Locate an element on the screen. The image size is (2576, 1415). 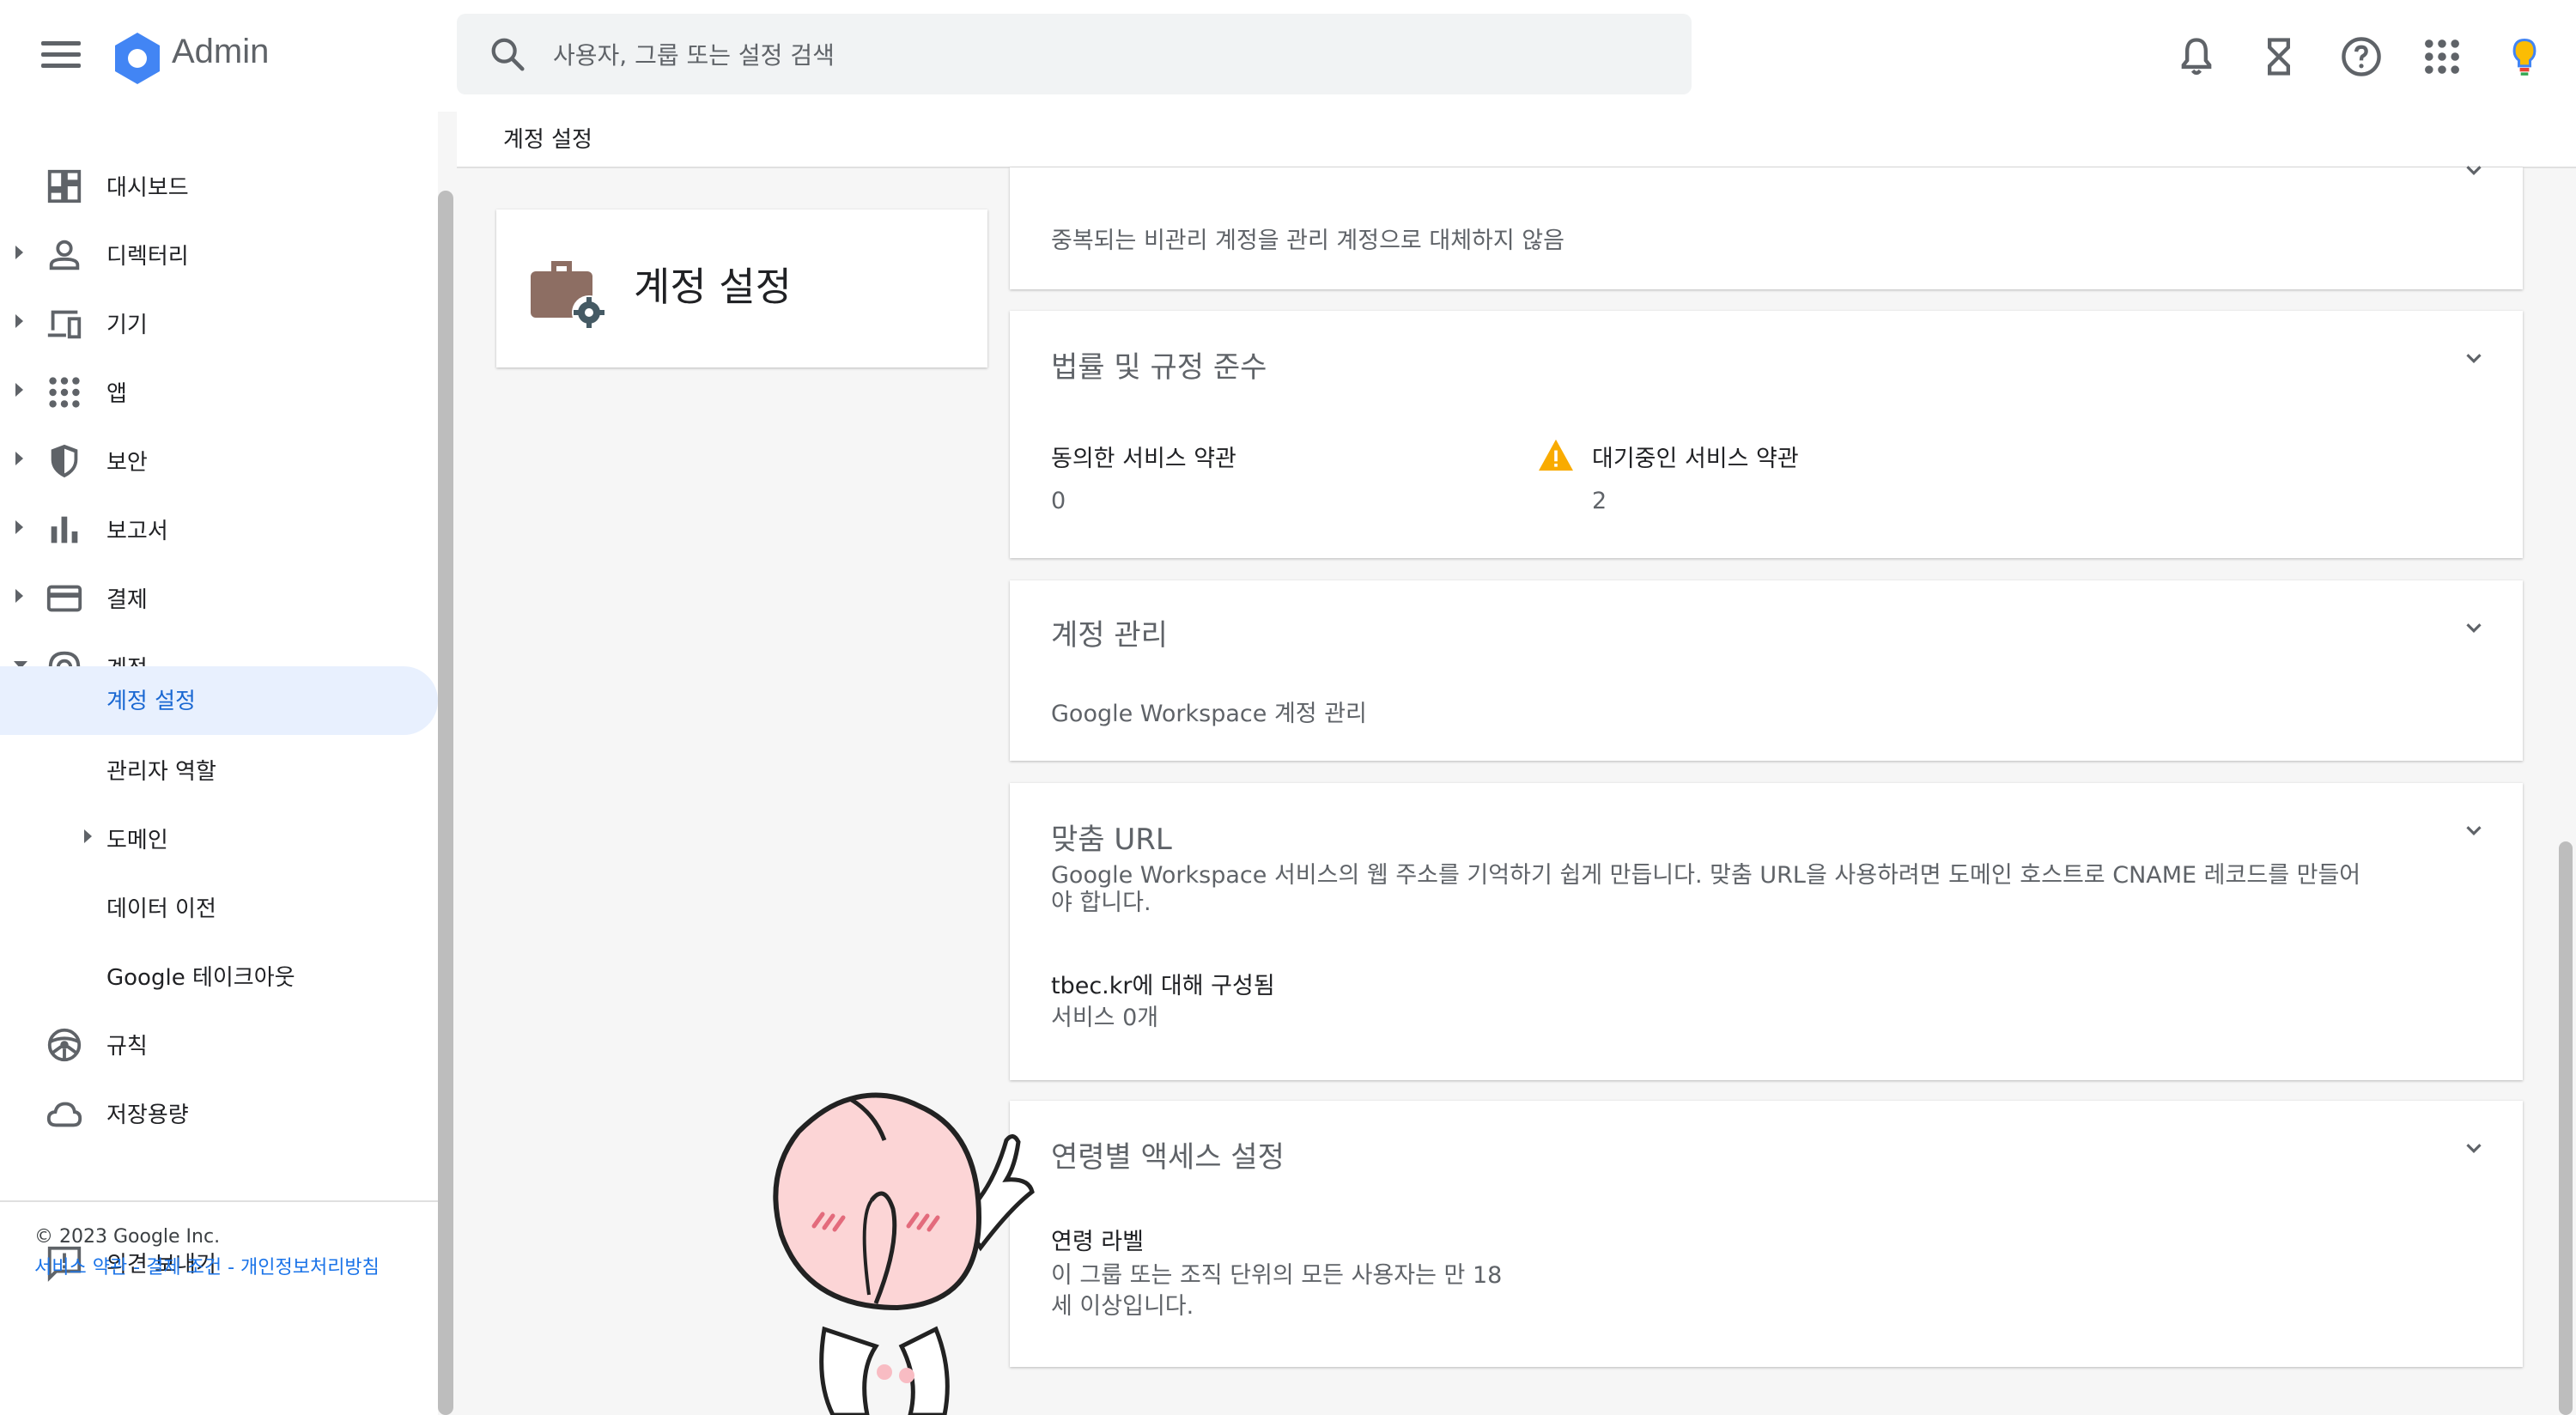
sidebar-item-data-migration: 데이터 이전 is located at coordinates (219, 906).